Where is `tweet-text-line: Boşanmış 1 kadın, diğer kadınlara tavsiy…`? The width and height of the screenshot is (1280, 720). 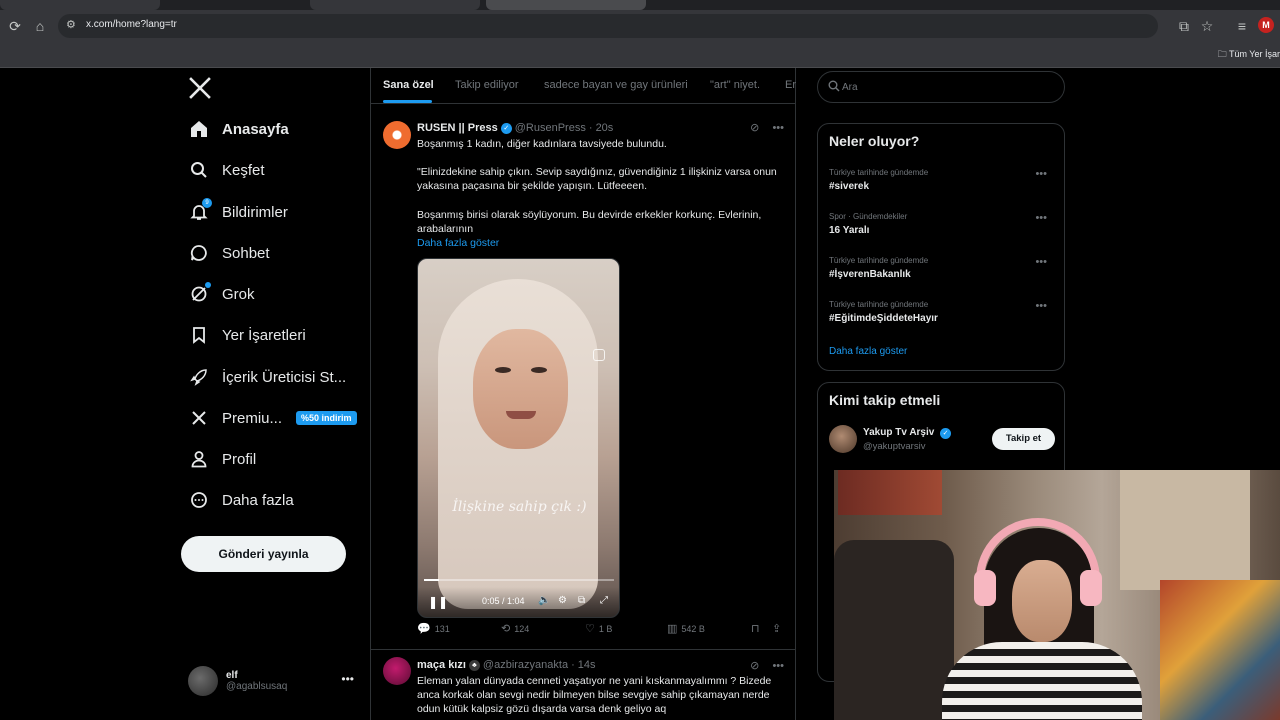
tweet-text-line: Boşanmış 1 kadın, diğer kadınlara tavsiy… is located at coordinates (542, 144).